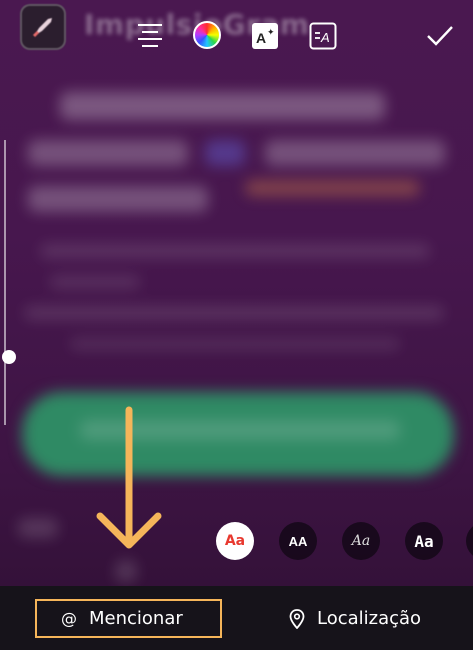  What do you see at coordinates (297, 618) in the screenshot?
I see `location-pin-icon` at bounding box center [297, 618].